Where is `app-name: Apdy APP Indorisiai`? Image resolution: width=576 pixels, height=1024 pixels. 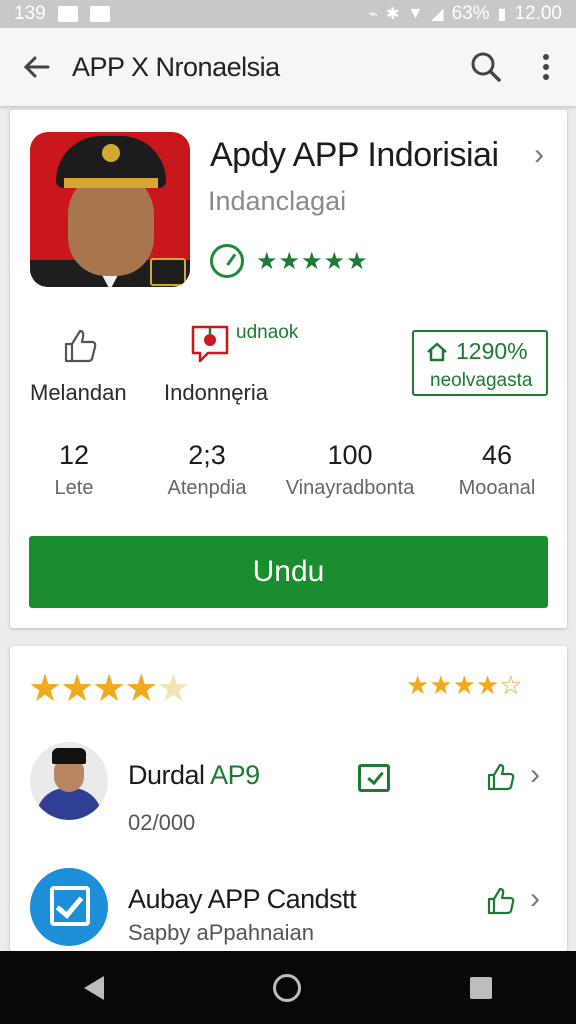
app-name: Apdy APP Indorisiai is located at coordinates (354, 155).